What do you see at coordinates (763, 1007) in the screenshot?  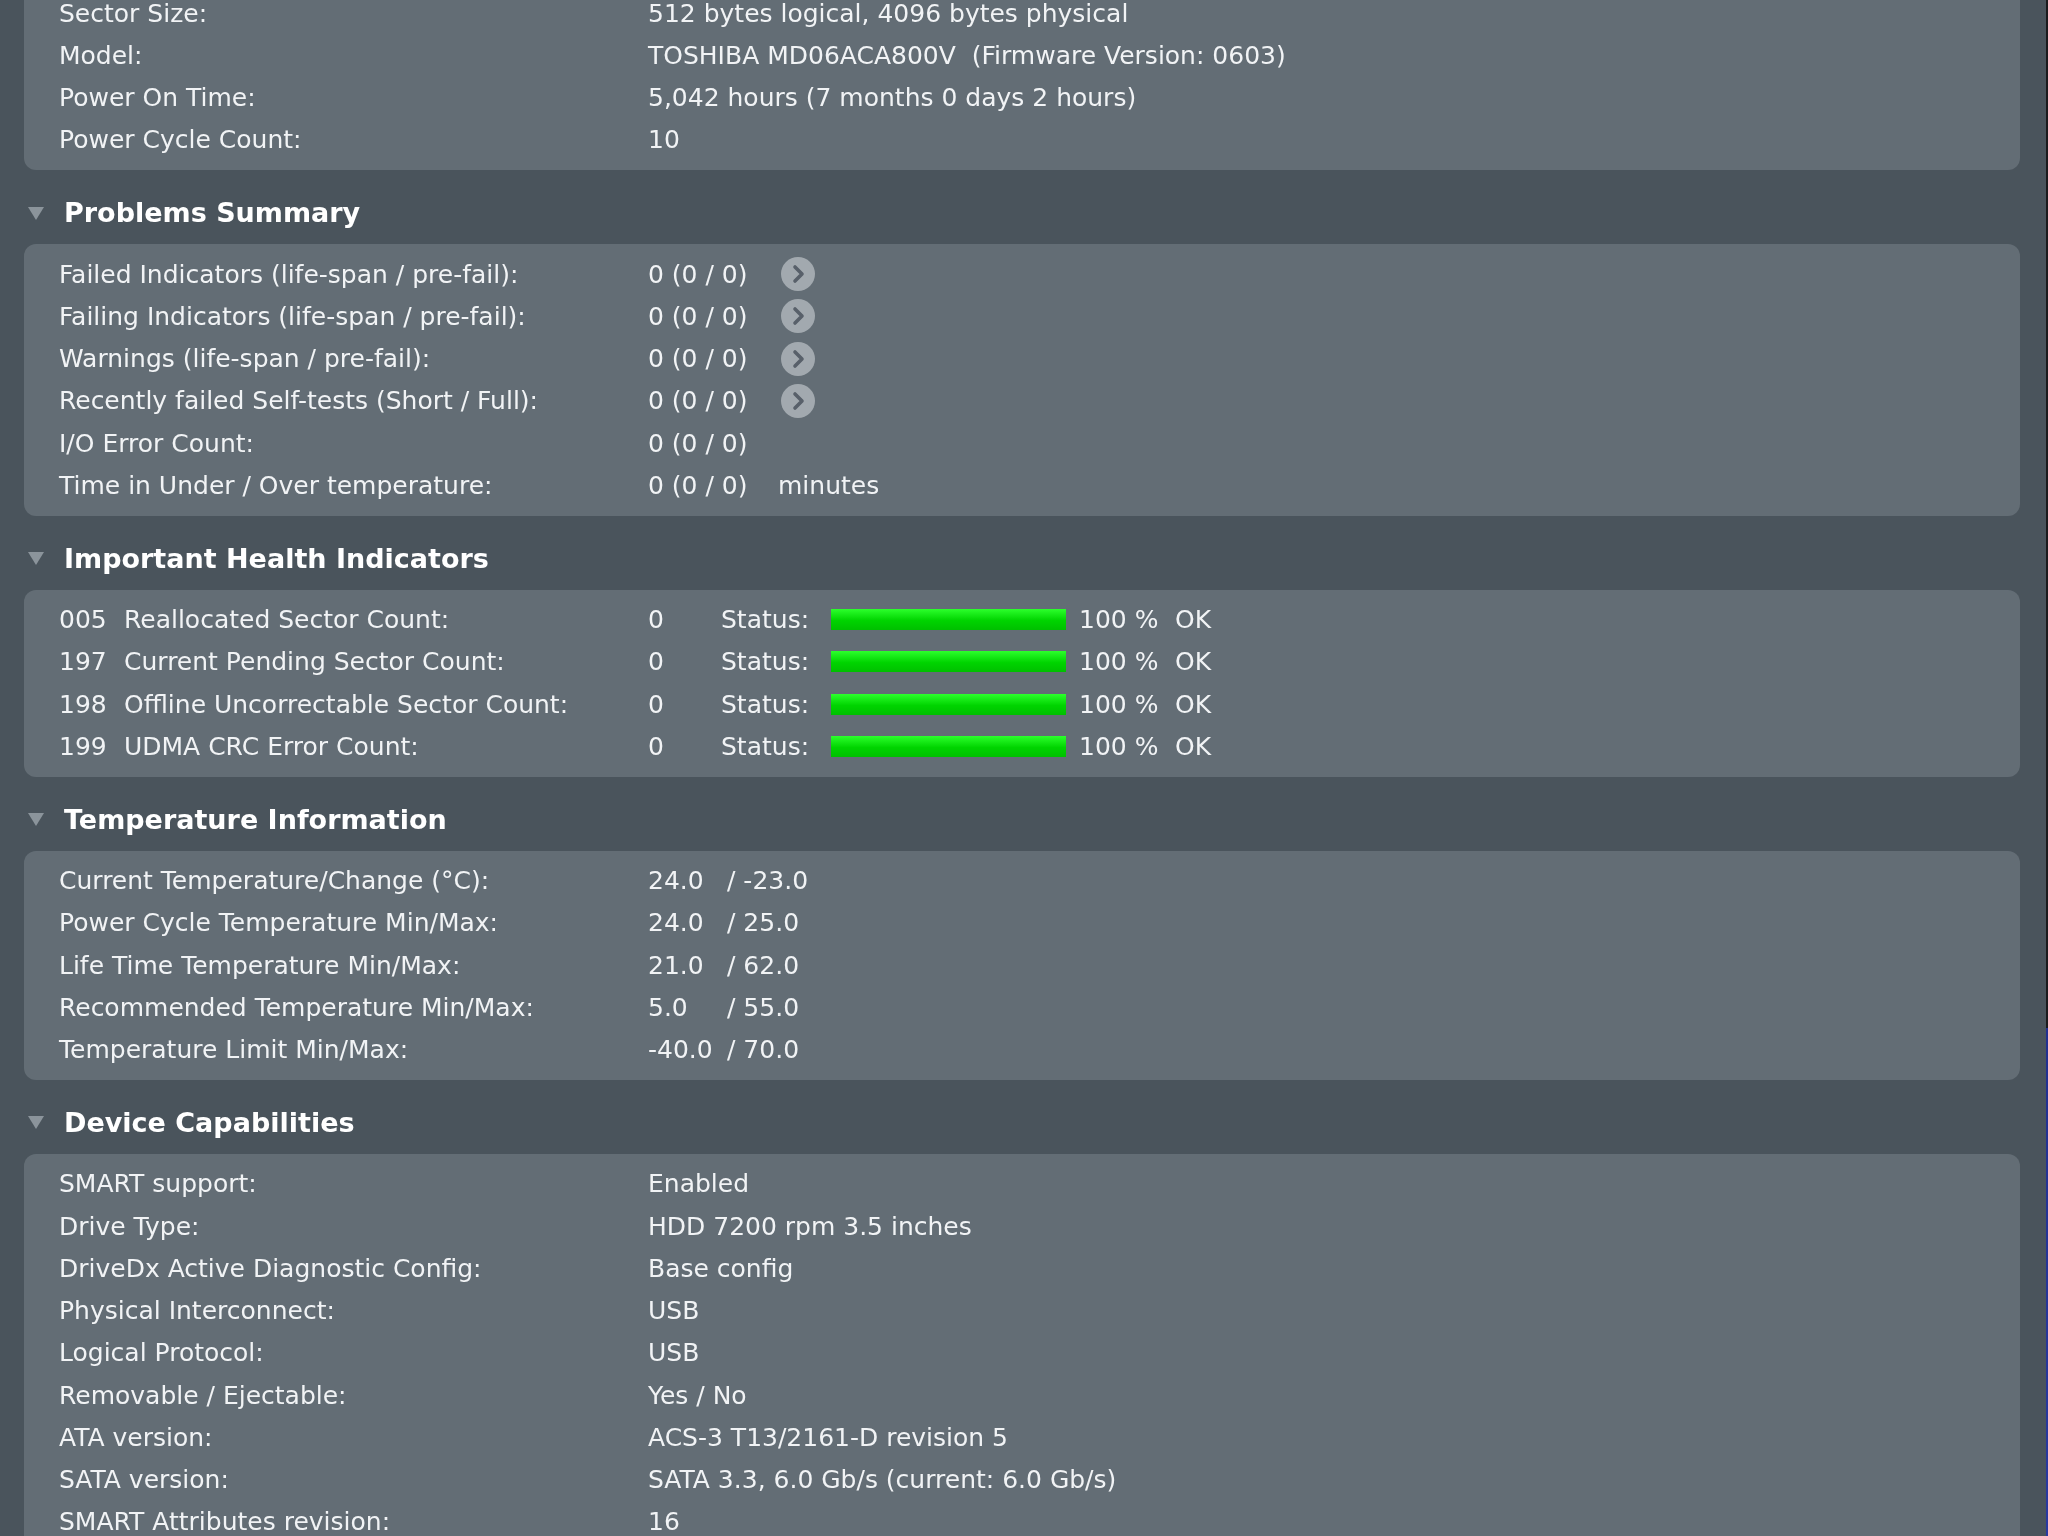 I see `temperature-value: / 55.0` at bounding box center [763, 1007].